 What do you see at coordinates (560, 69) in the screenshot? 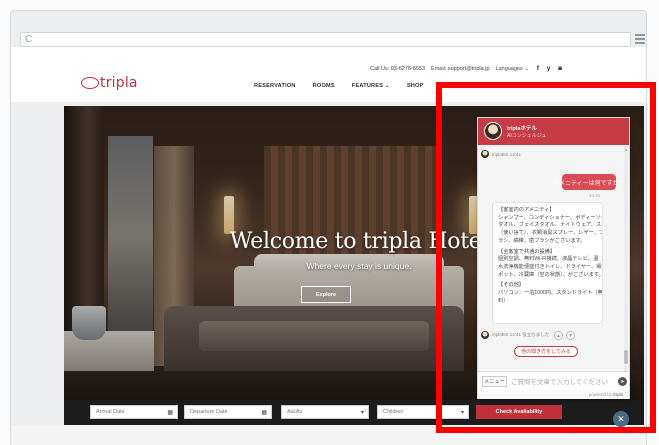
I see `instagram-icon: ◙` at bounding box center [560, 69].